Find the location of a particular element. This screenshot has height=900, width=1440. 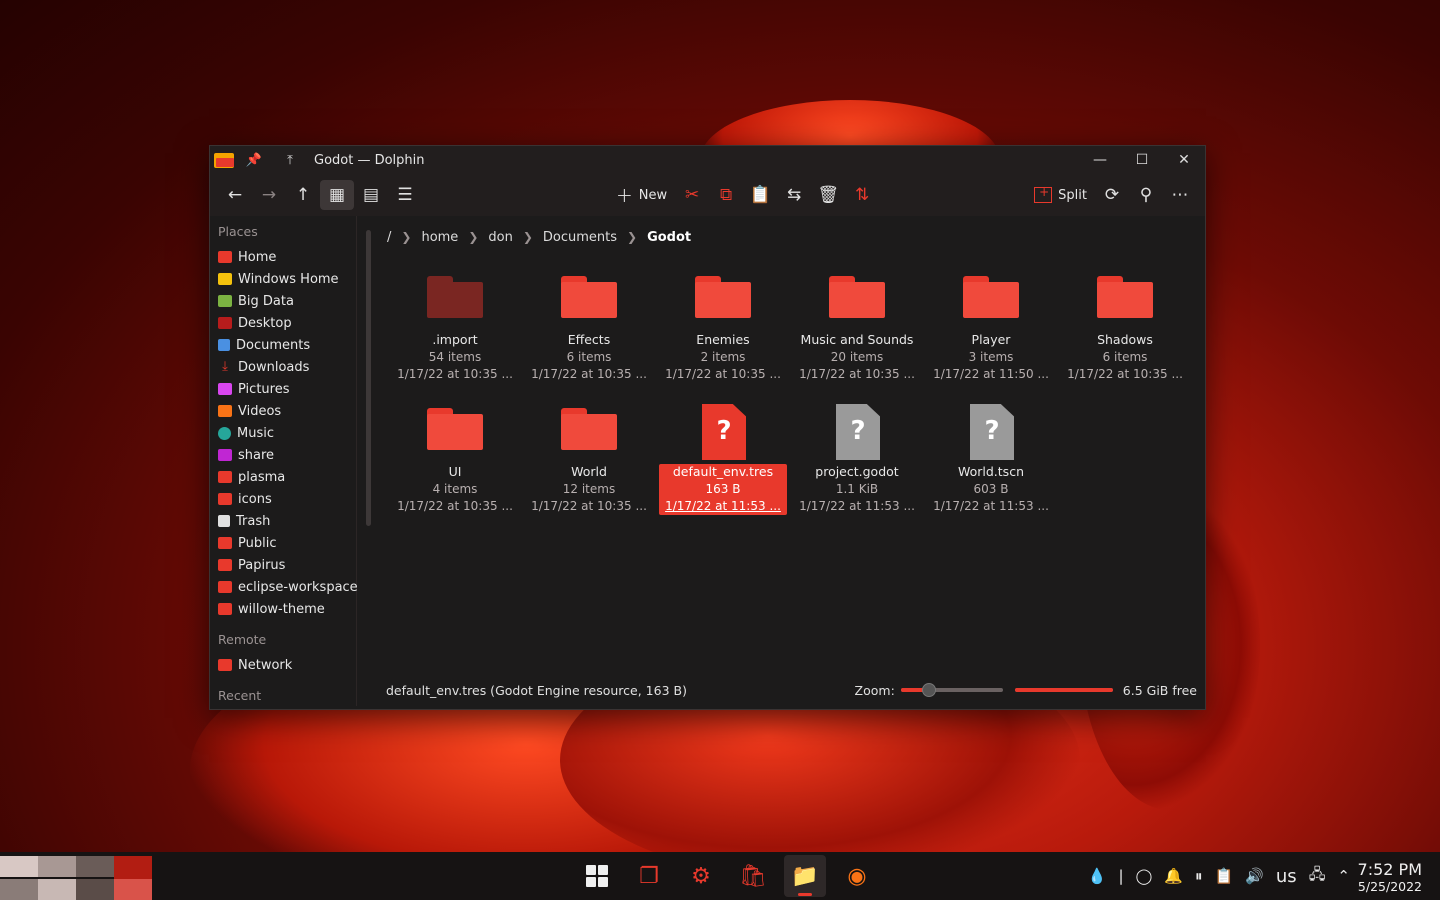

sidebar-item-label: Documents is located at coordinates (273, 345).